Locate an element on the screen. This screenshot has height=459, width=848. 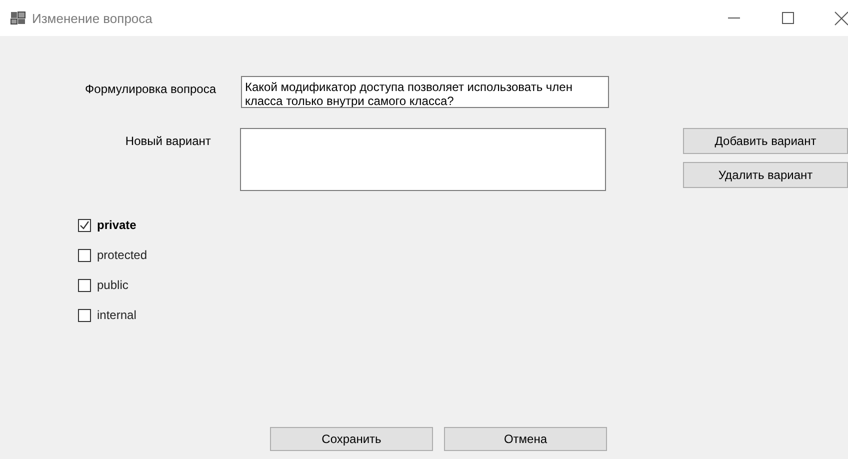
option-label: protected is located at coordinates (122, 255).